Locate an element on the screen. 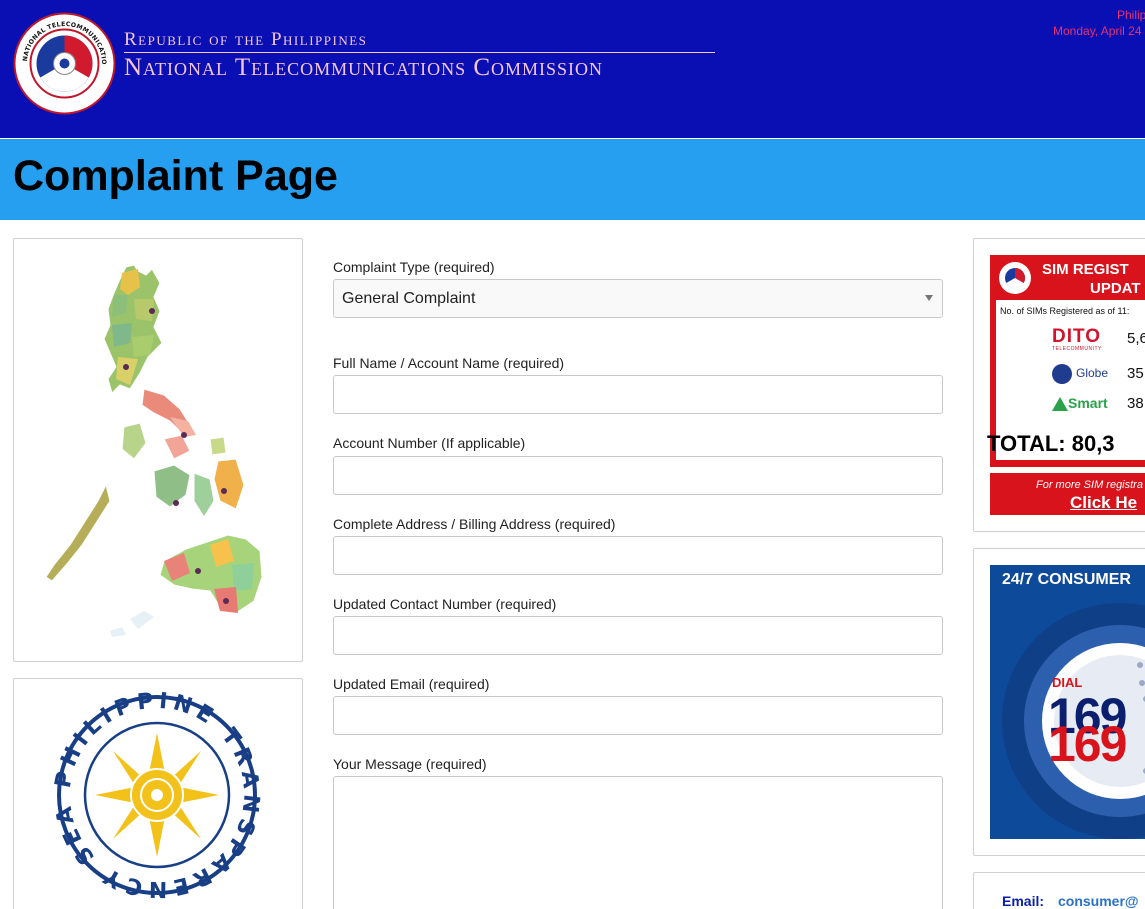 This screenshot has width=1145, height=909. consumer-hotline-card: 24/7 CONSUMER DIAL 169 169 is located at coordinates (1067, 702).